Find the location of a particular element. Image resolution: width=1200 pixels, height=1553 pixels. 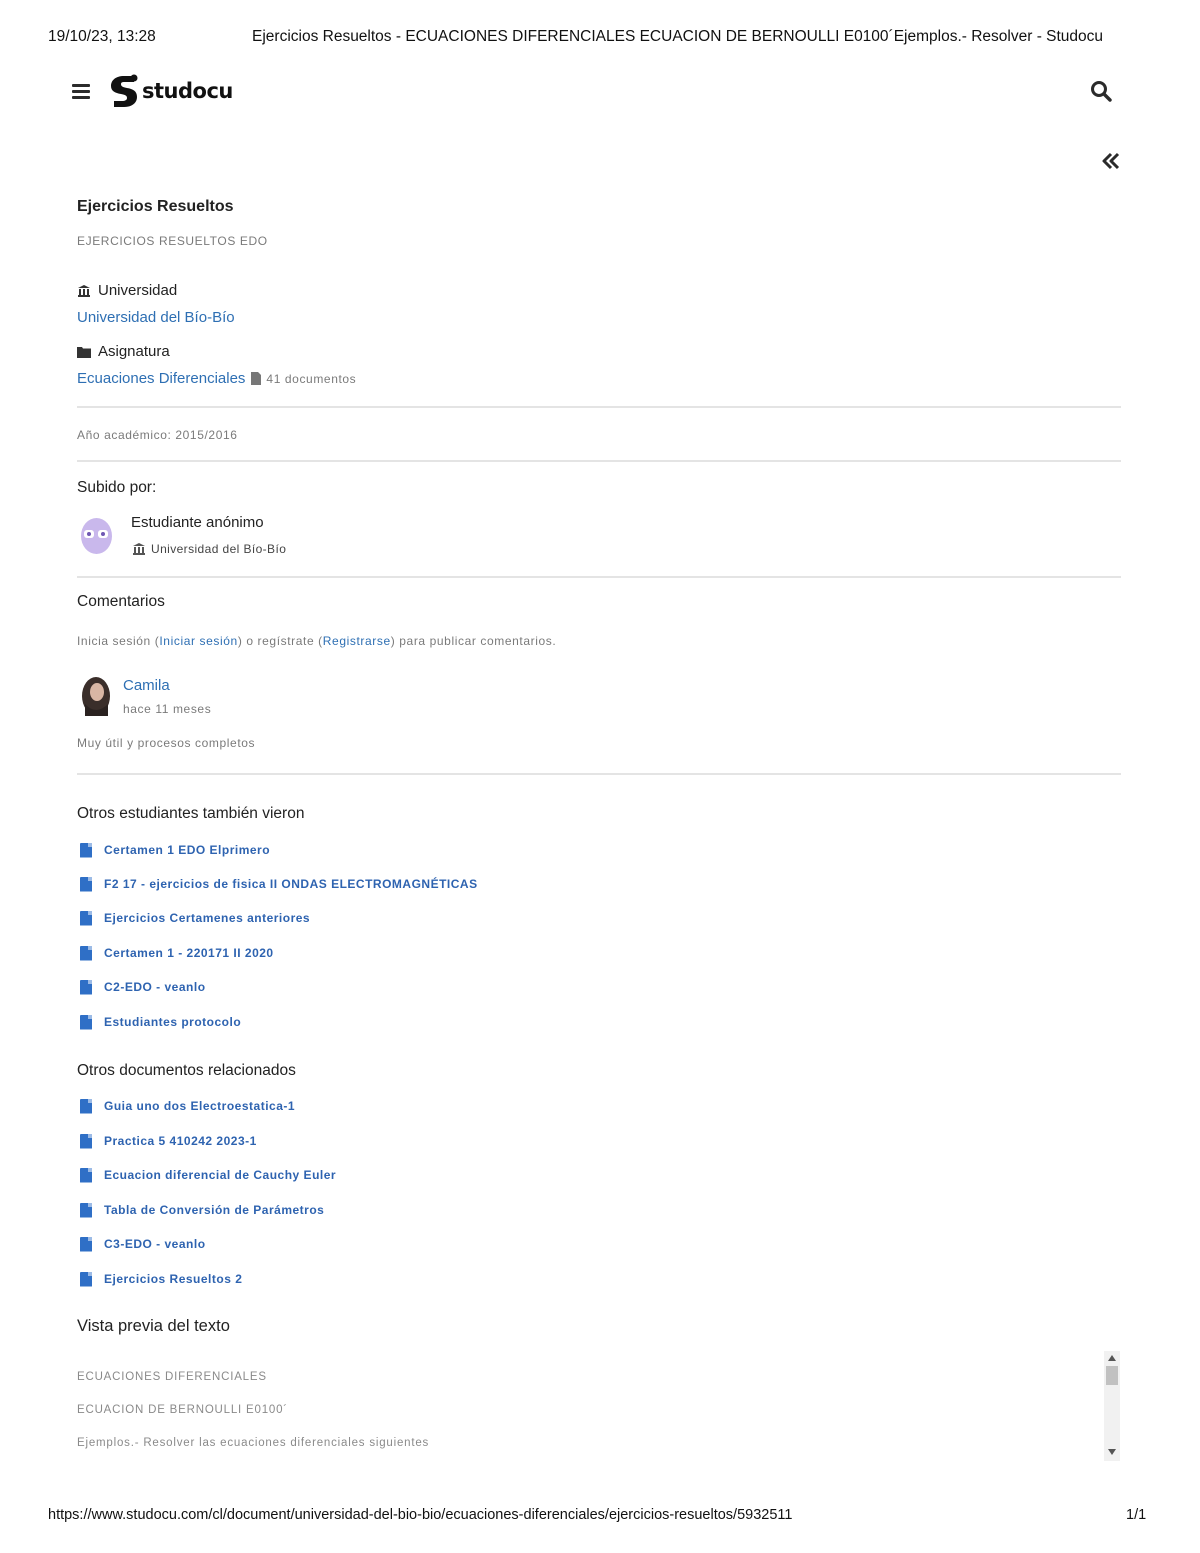

related-item: Practica 5 410242 2023-1 is located at coordinates (168, 1141).